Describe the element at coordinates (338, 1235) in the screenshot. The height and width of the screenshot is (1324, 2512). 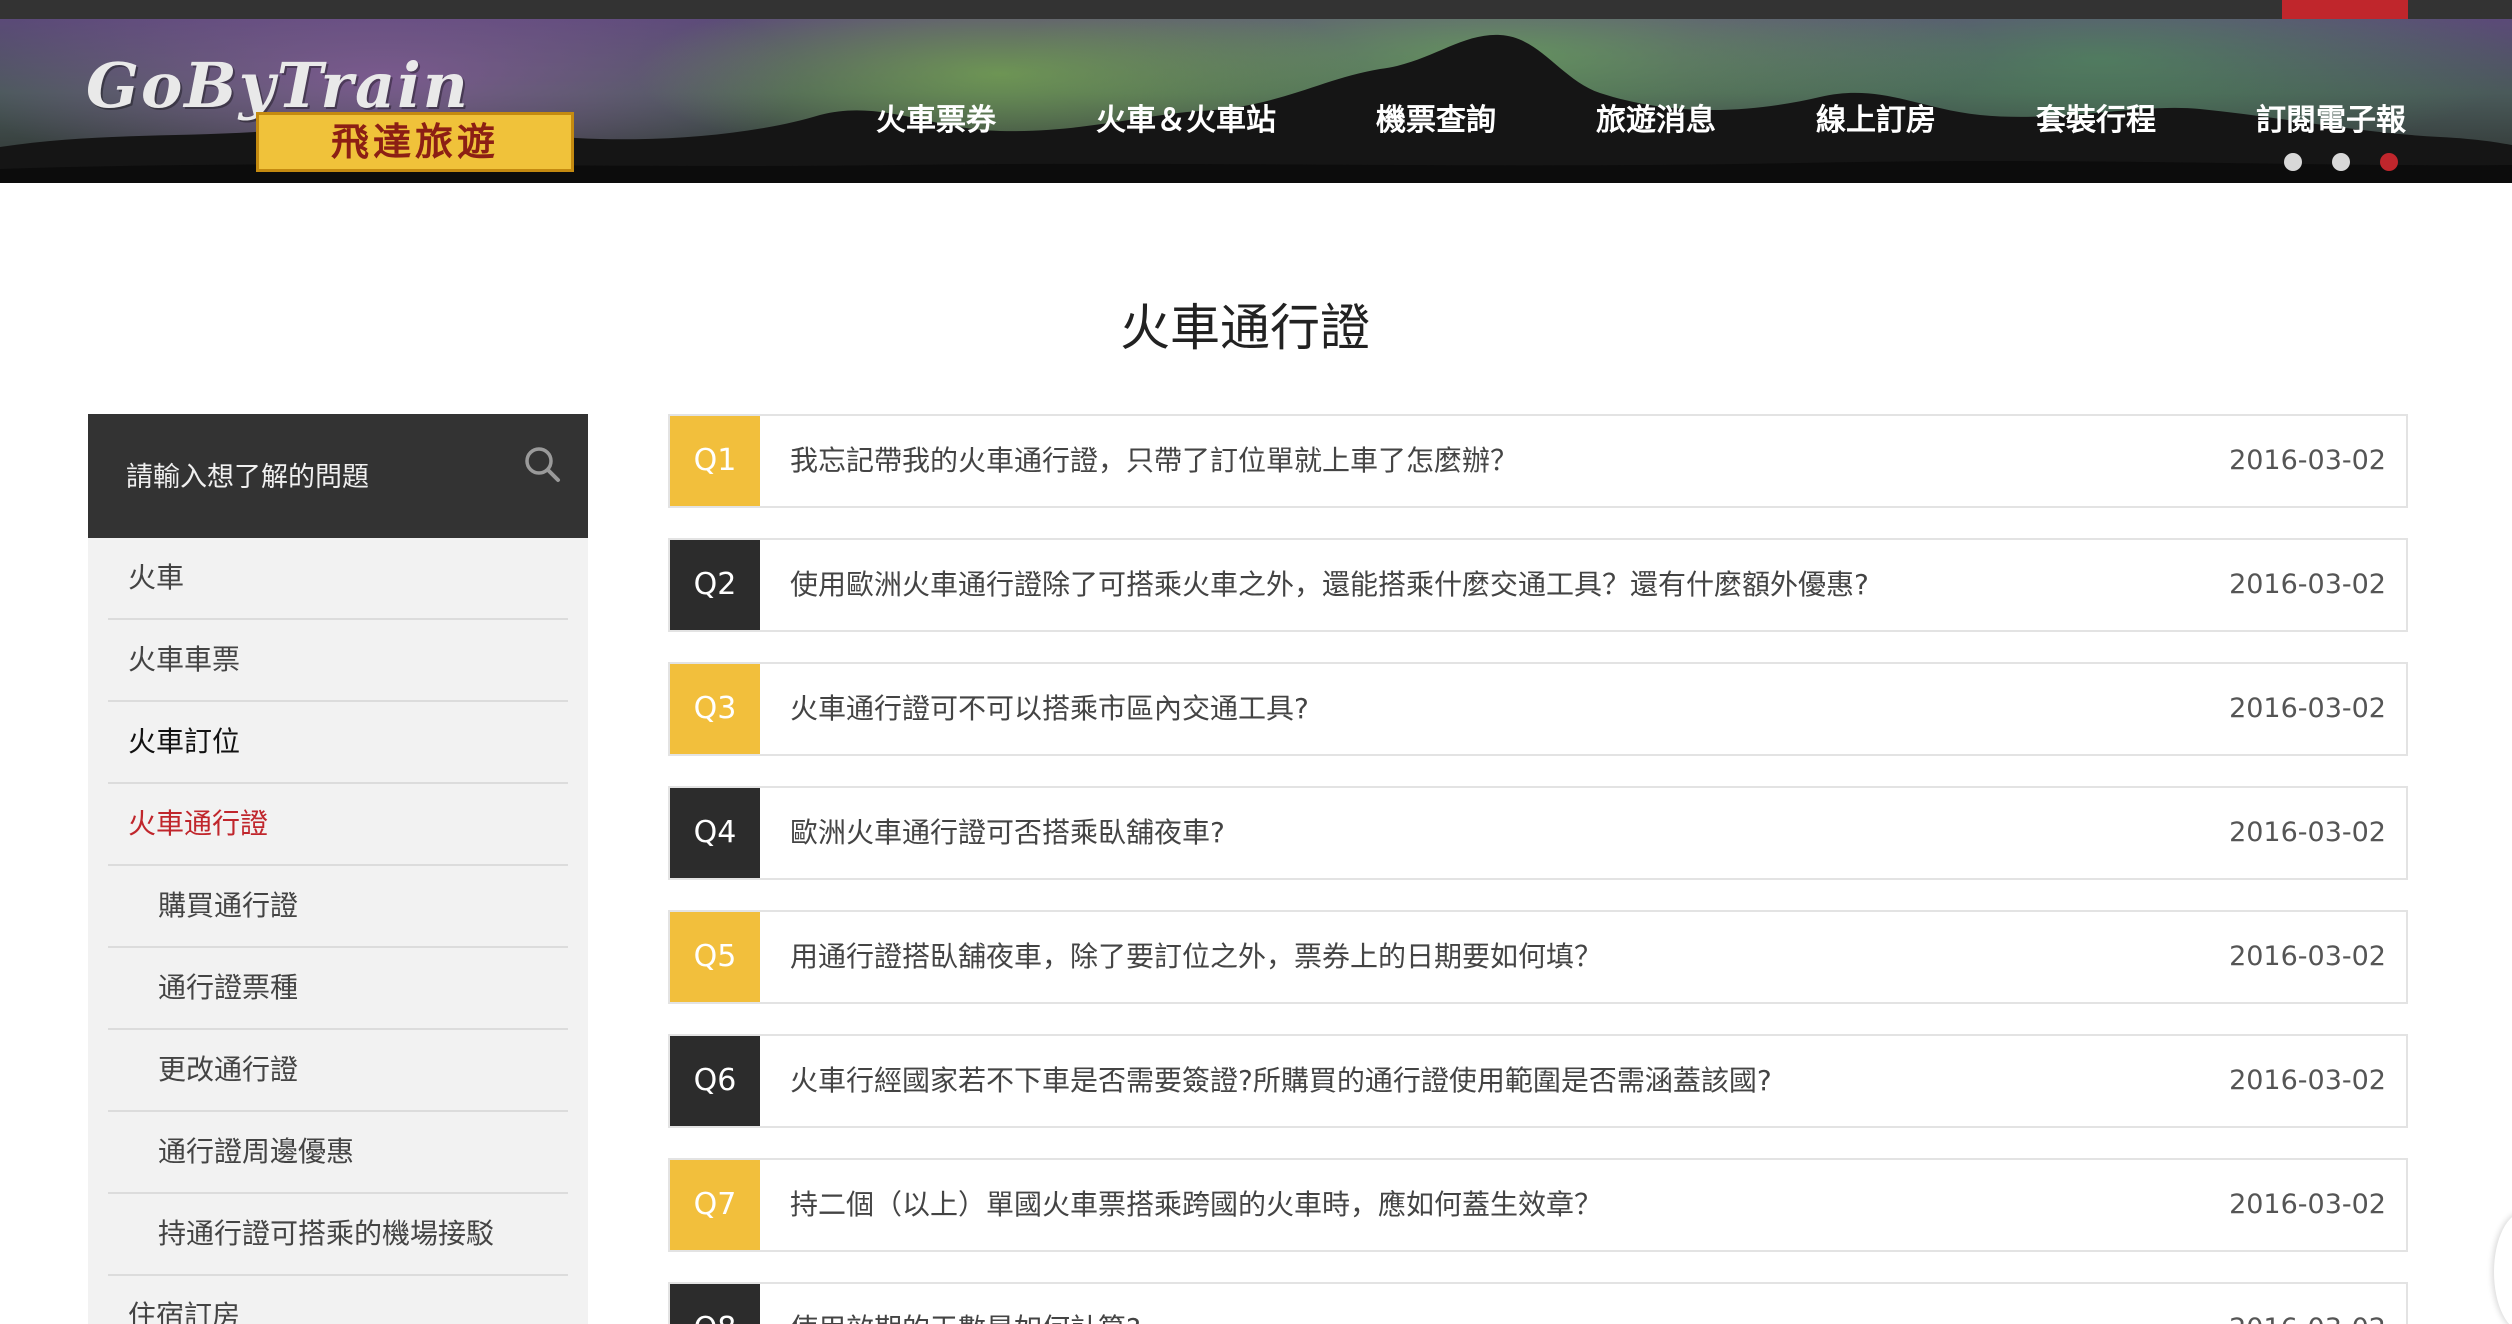
I see `sidebar-subitem-airport-shuttle: 持通行證可搭乘的機場接駁` at that location.